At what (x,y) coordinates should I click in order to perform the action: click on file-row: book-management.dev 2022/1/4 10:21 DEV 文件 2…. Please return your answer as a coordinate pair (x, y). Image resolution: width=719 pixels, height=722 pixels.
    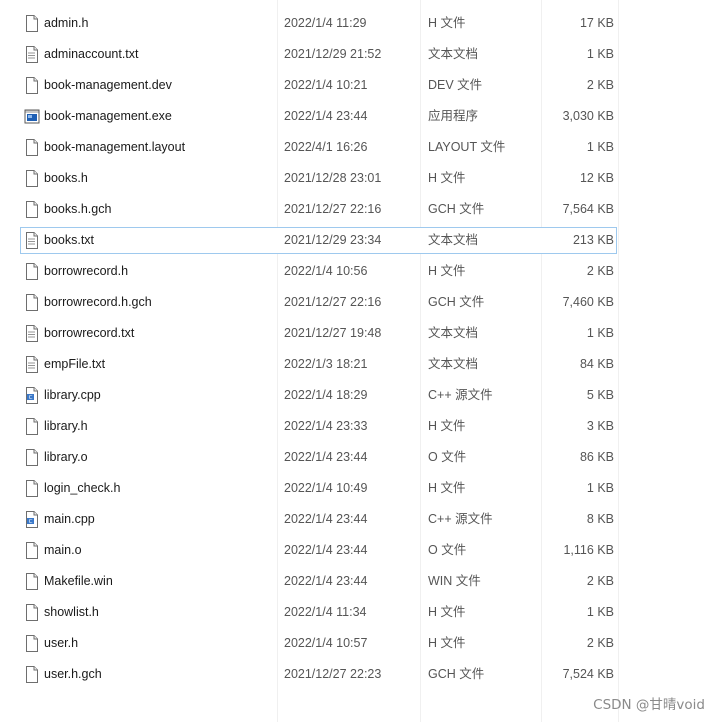
    Looking at the image, I should click on (318, 85).